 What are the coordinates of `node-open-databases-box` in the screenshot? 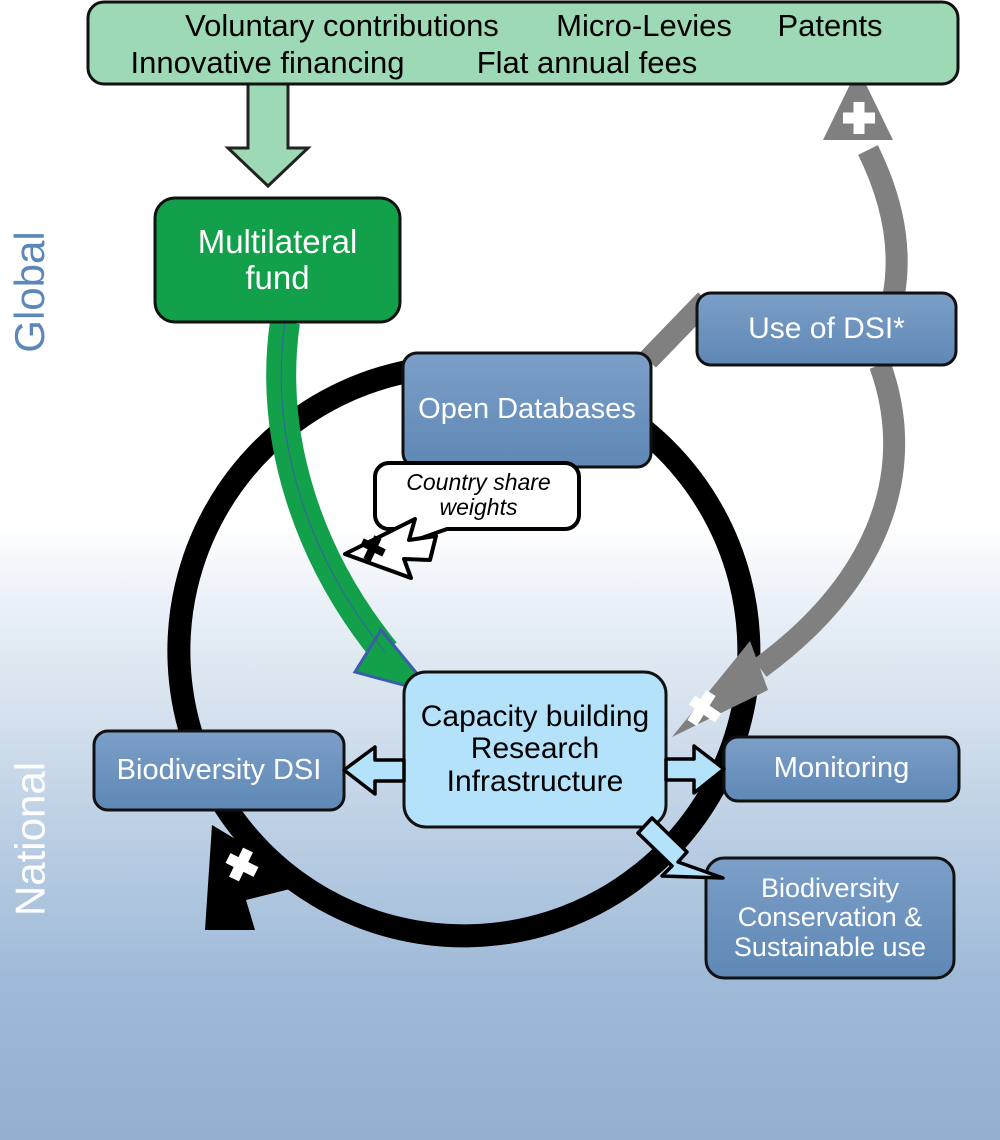 It's located at (527, 410).